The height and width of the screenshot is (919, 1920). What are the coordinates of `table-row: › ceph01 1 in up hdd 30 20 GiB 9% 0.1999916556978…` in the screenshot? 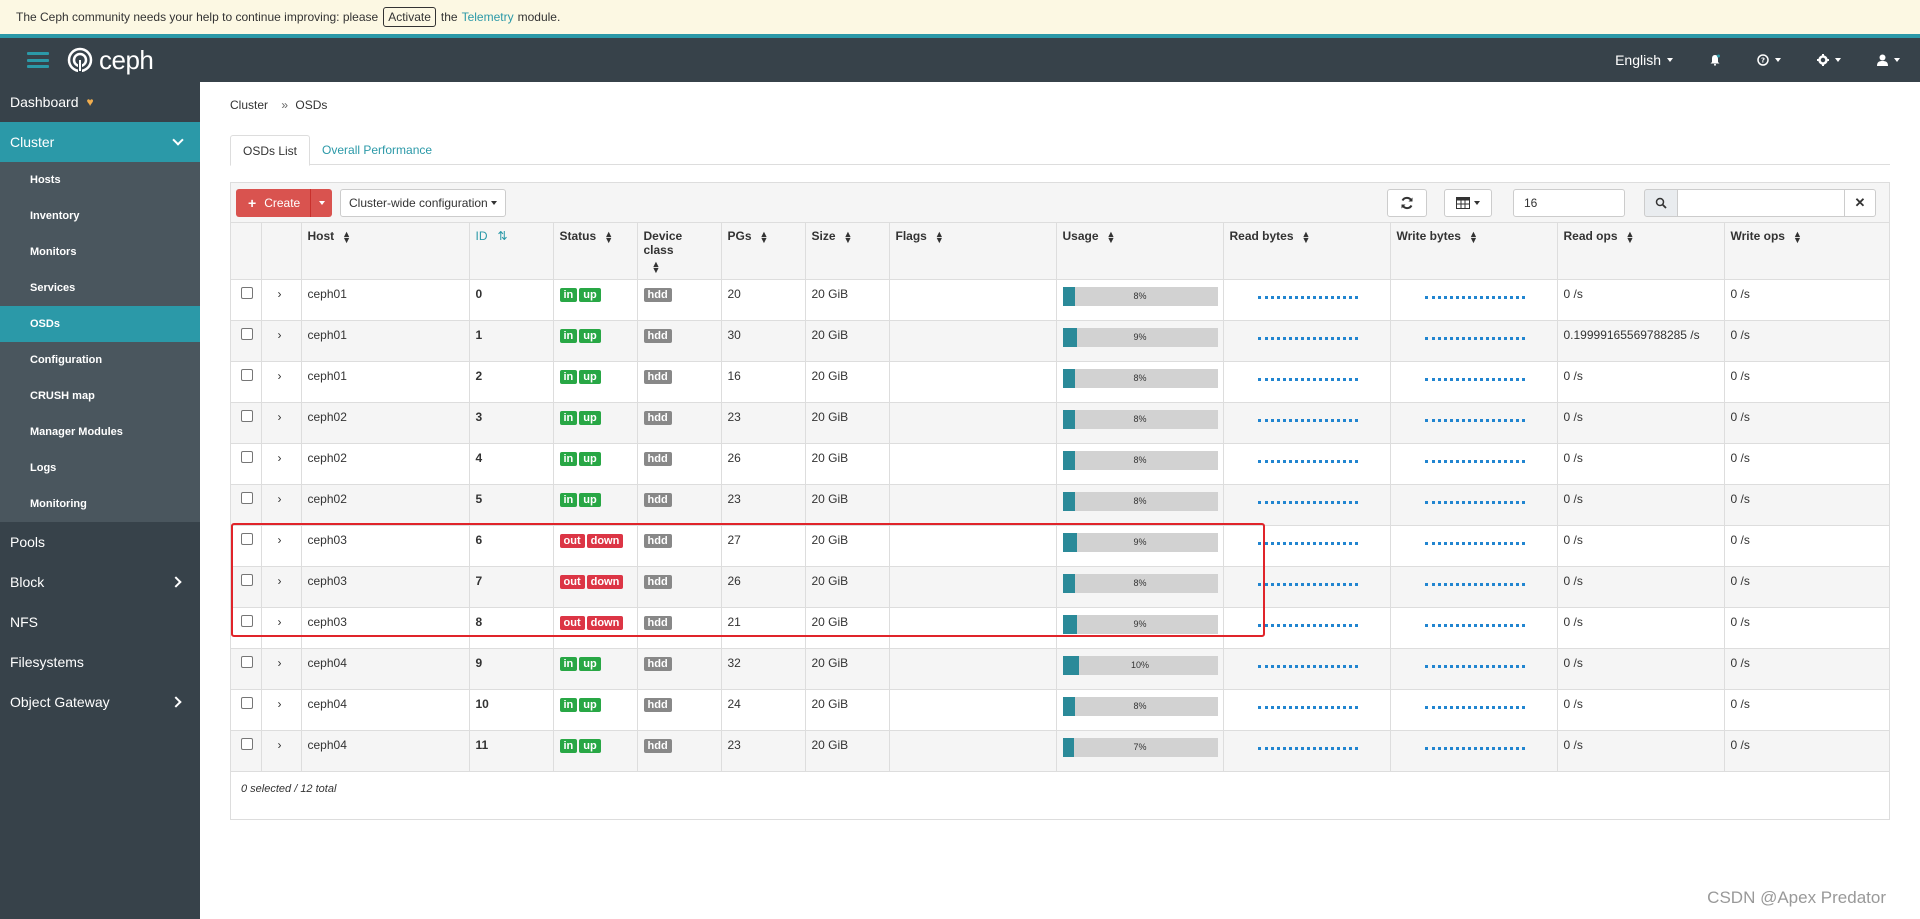 It's located at (1060, 341).